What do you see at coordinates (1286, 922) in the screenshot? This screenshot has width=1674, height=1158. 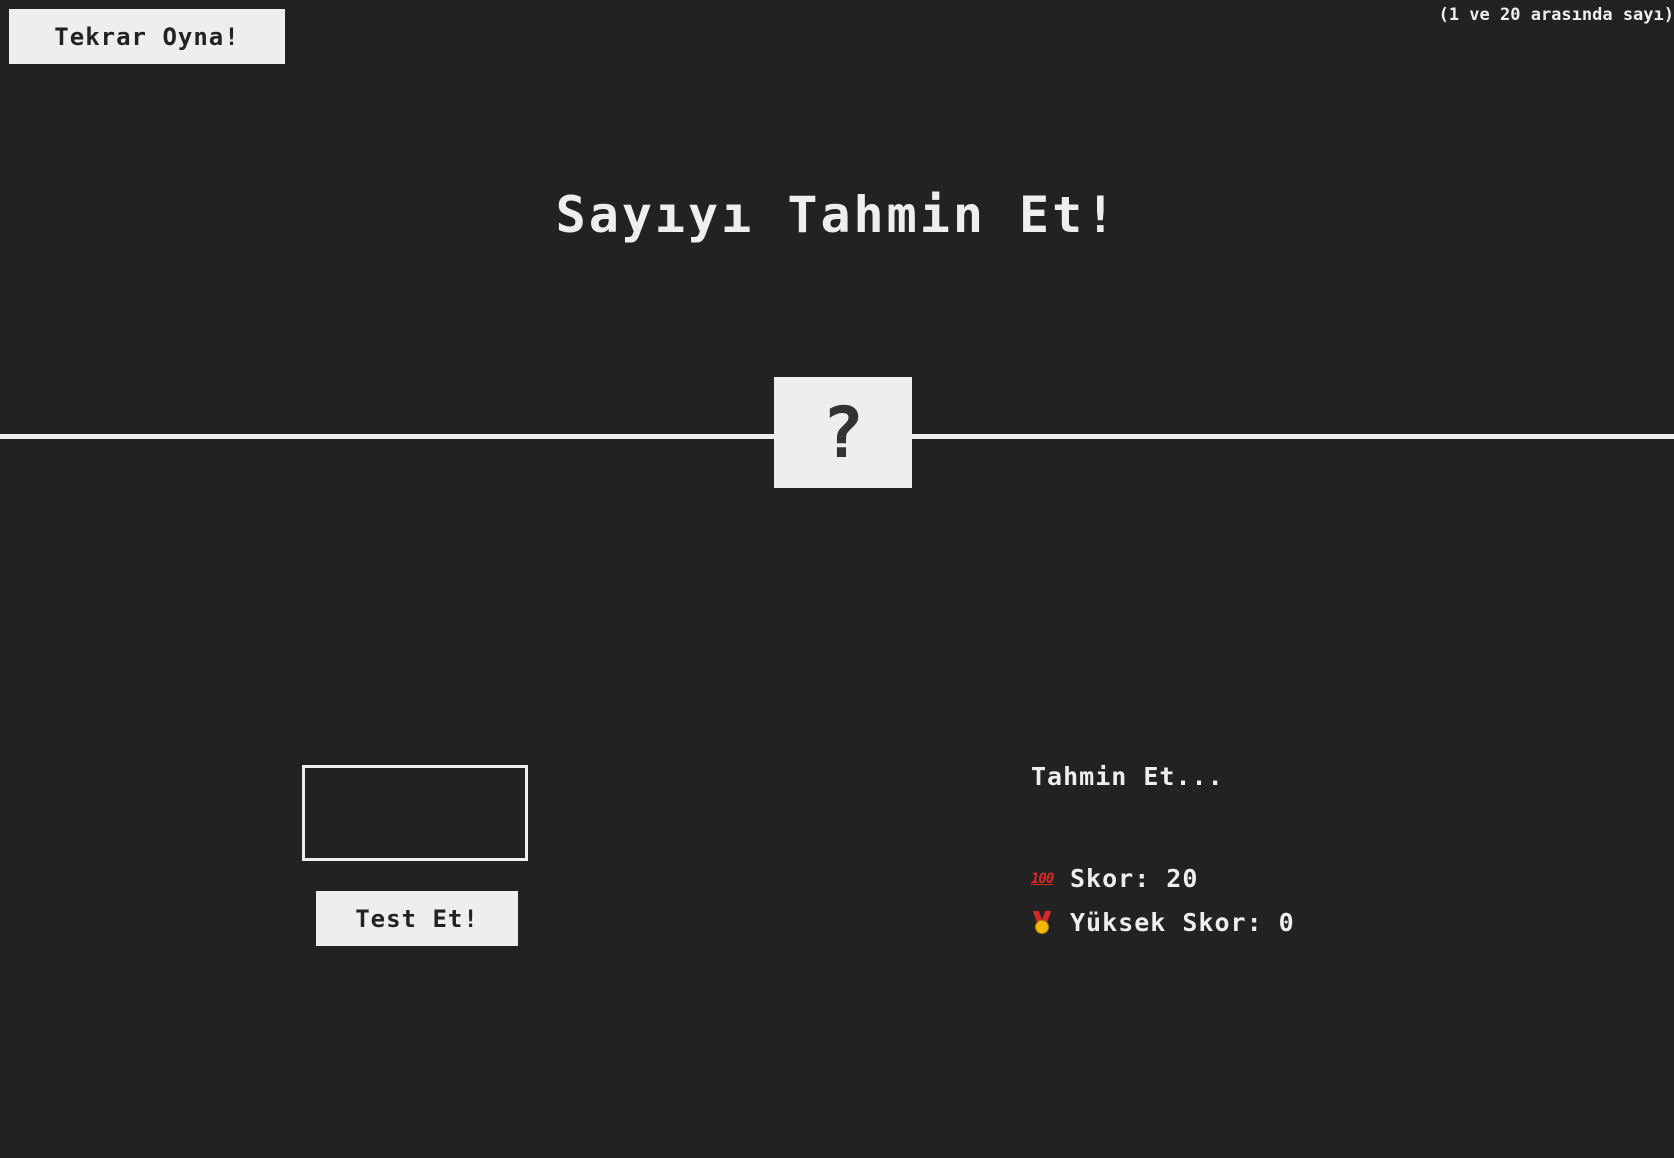 I see `highscore-value: 0` at bounding box center [1286, 922].